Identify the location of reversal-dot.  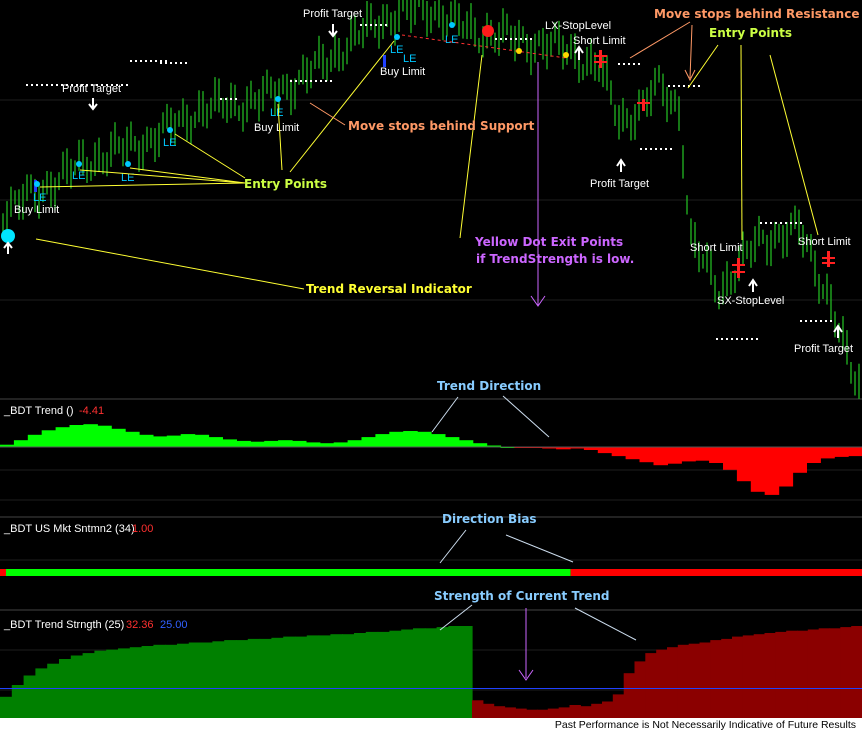
(8, 236).